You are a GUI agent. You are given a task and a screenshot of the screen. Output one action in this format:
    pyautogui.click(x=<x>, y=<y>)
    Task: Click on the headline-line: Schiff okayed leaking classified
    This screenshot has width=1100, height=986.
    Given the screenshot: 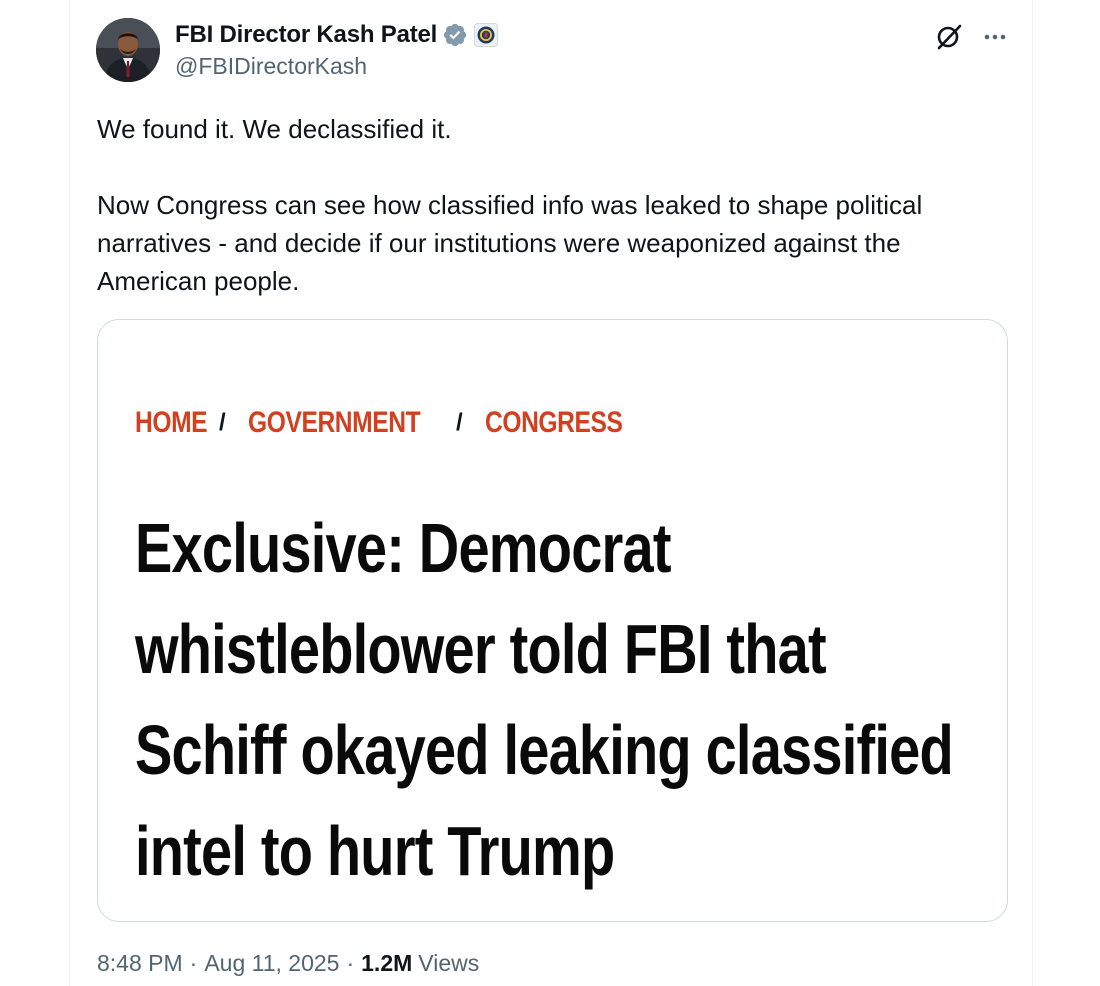 What is the action you would take?
    pyautogui.click(x=544, y=750)
    